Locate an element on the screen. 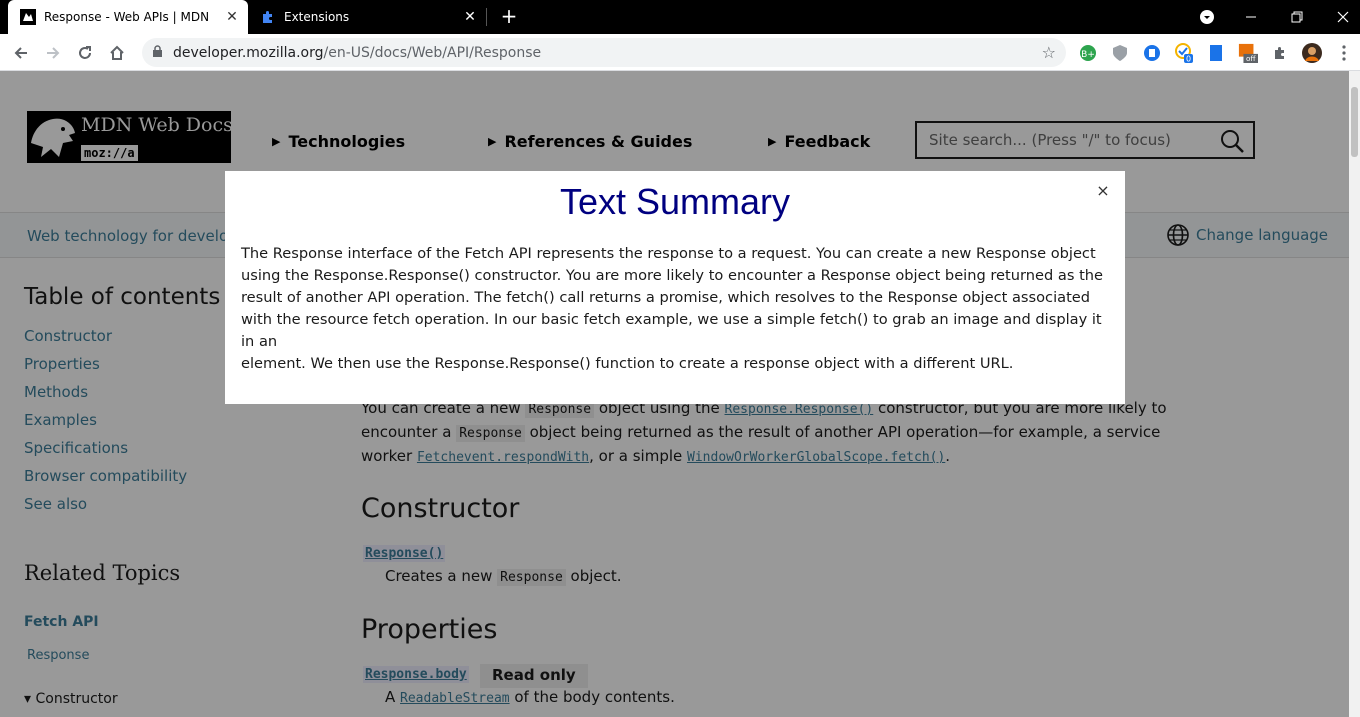 This screenshot has height=717, width=1360. url-path: /en-US/docs/Web/API/Response is located at coordinates (432, 52).